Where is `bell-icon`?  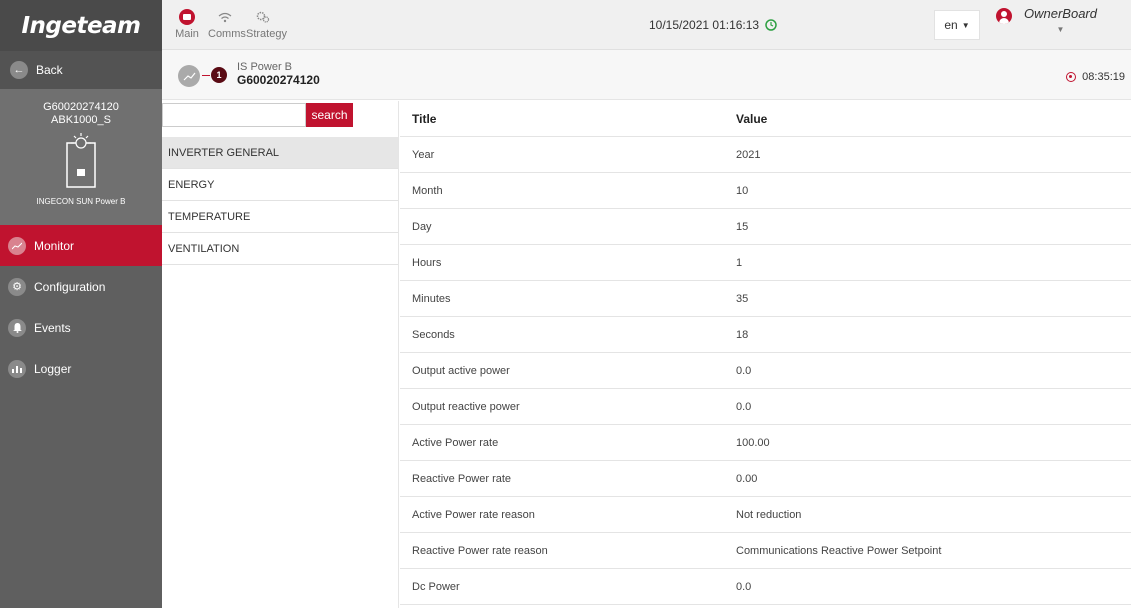
bell-icon is located at coordinates (17, 327).